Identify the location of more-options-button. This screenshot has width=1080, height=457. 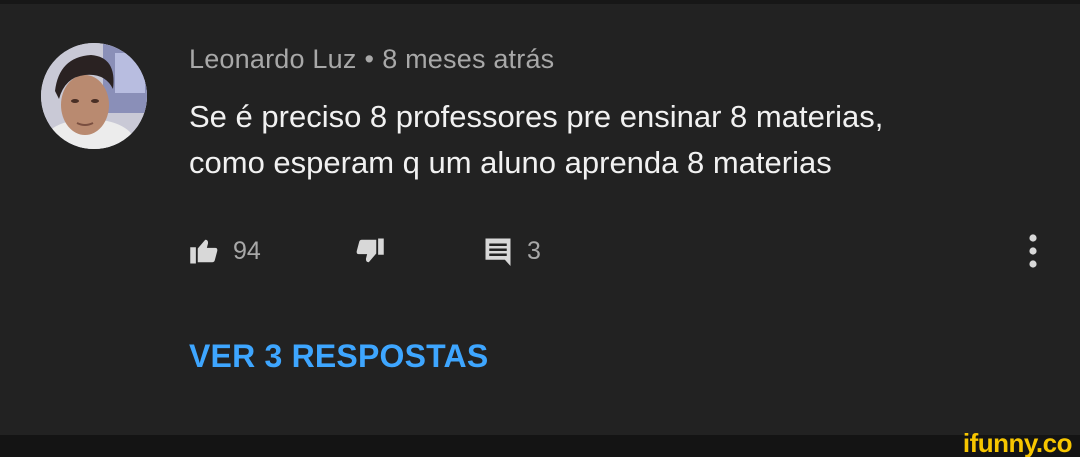
(1033, 251).